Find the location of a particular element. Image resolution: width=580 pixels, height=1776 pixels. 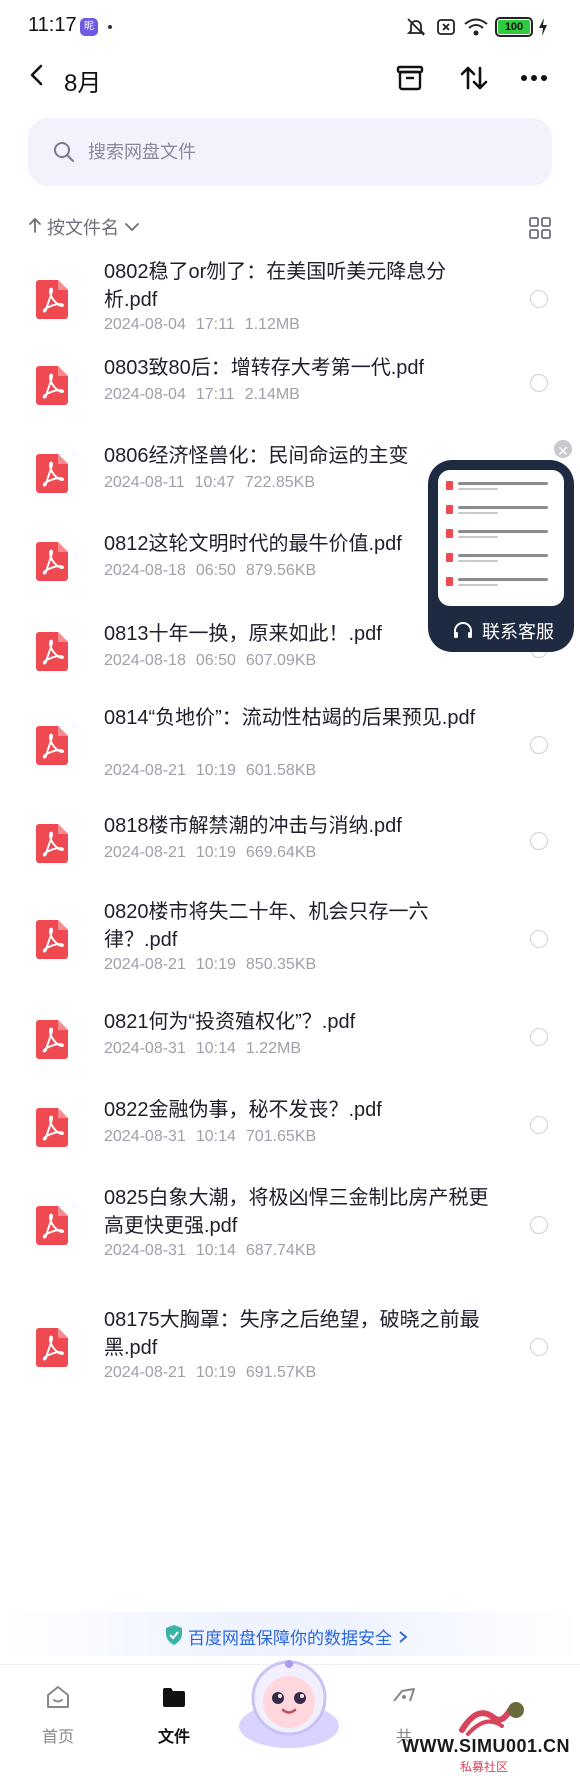

file-meta: 2024-08-31 10:14 687.74KB is located at coordinates (215, 1251).